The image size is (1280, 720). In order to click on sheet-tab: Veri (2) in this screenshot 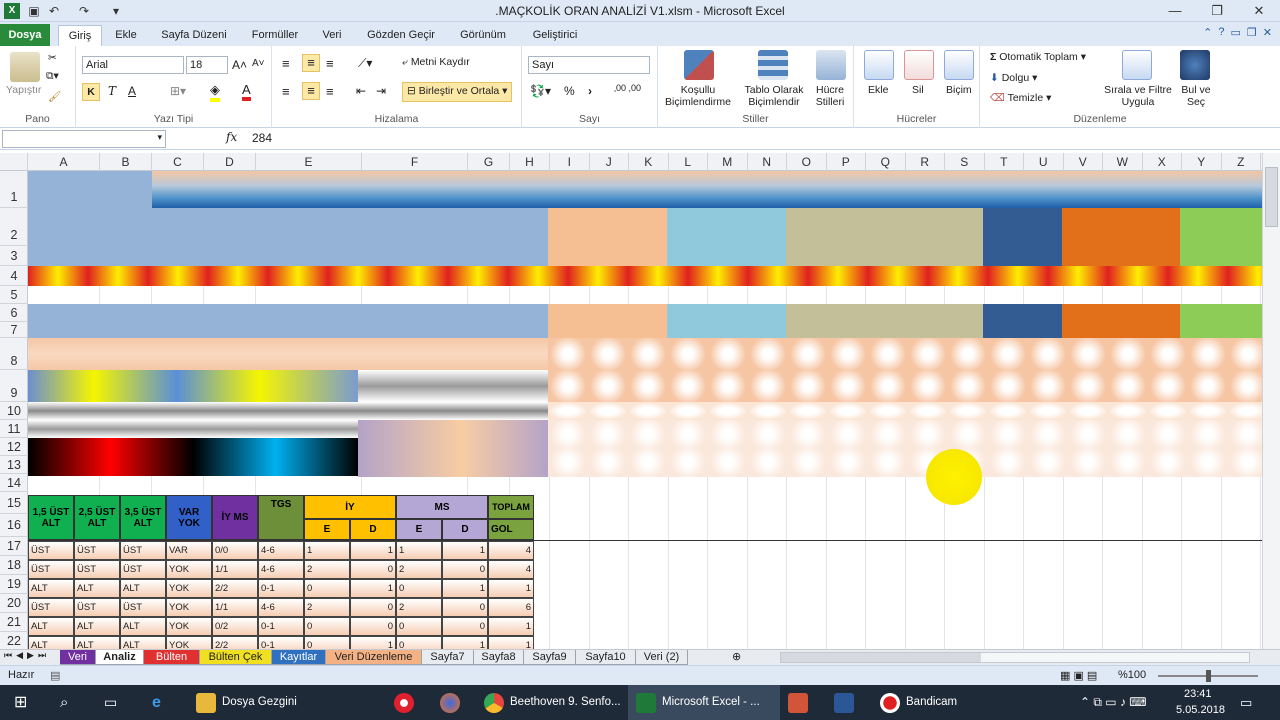, I will do `click(662, 657)`.